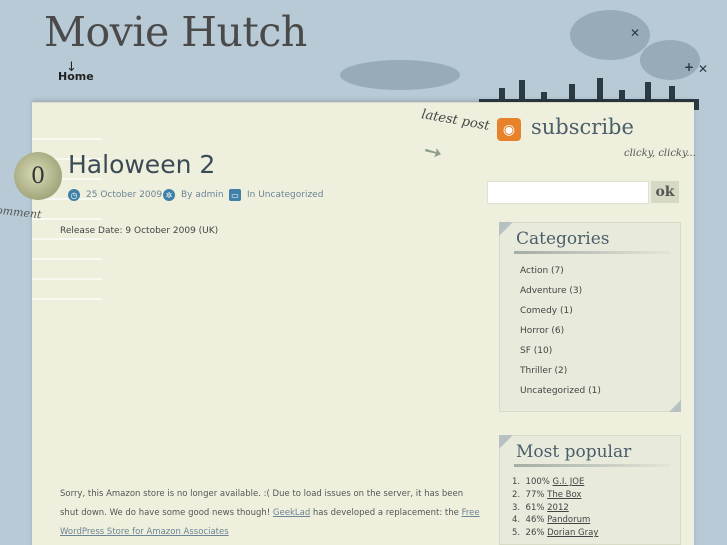 This screenshot has width=727, height=545. Describe the element at coordinates (560, 353) in the screenshot. I see `category-item: SF (10)` at that location.